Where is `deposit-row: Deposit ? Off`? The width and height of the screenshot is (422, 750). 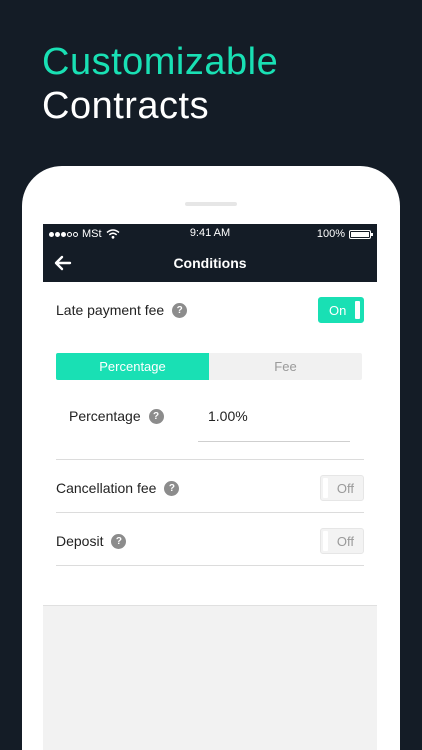
deposit-row: Deposit ? Off is located at coordinates (210, 541).